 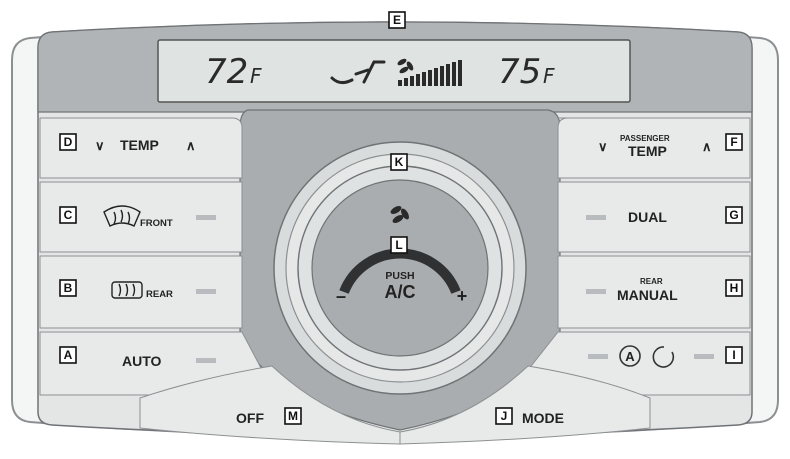 I want to click on rear-manual-button: REAR MANUAL, so click(x=654, y=292).